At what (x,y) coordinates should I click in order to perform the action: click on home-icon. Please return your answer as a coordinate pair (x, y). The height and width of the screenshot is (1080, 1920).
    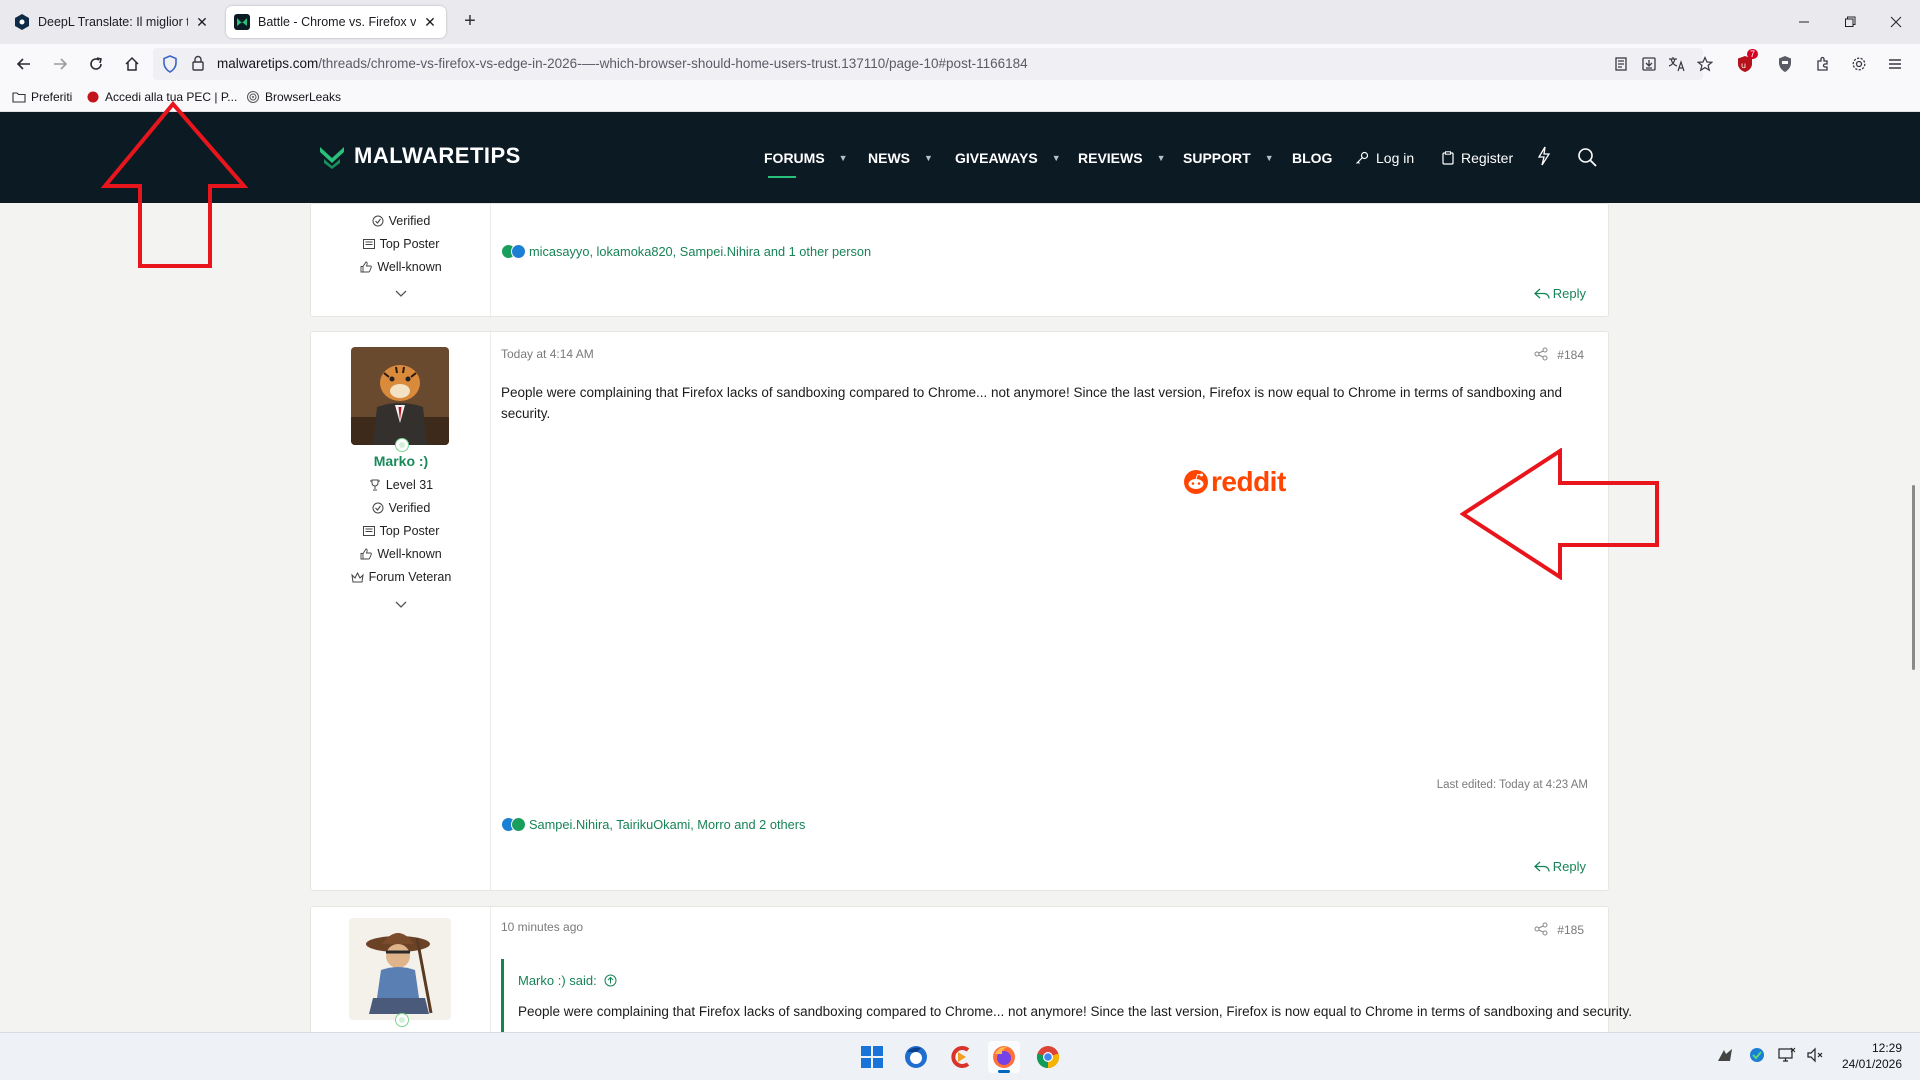
    Looking at the image, I should click on (132, 64).